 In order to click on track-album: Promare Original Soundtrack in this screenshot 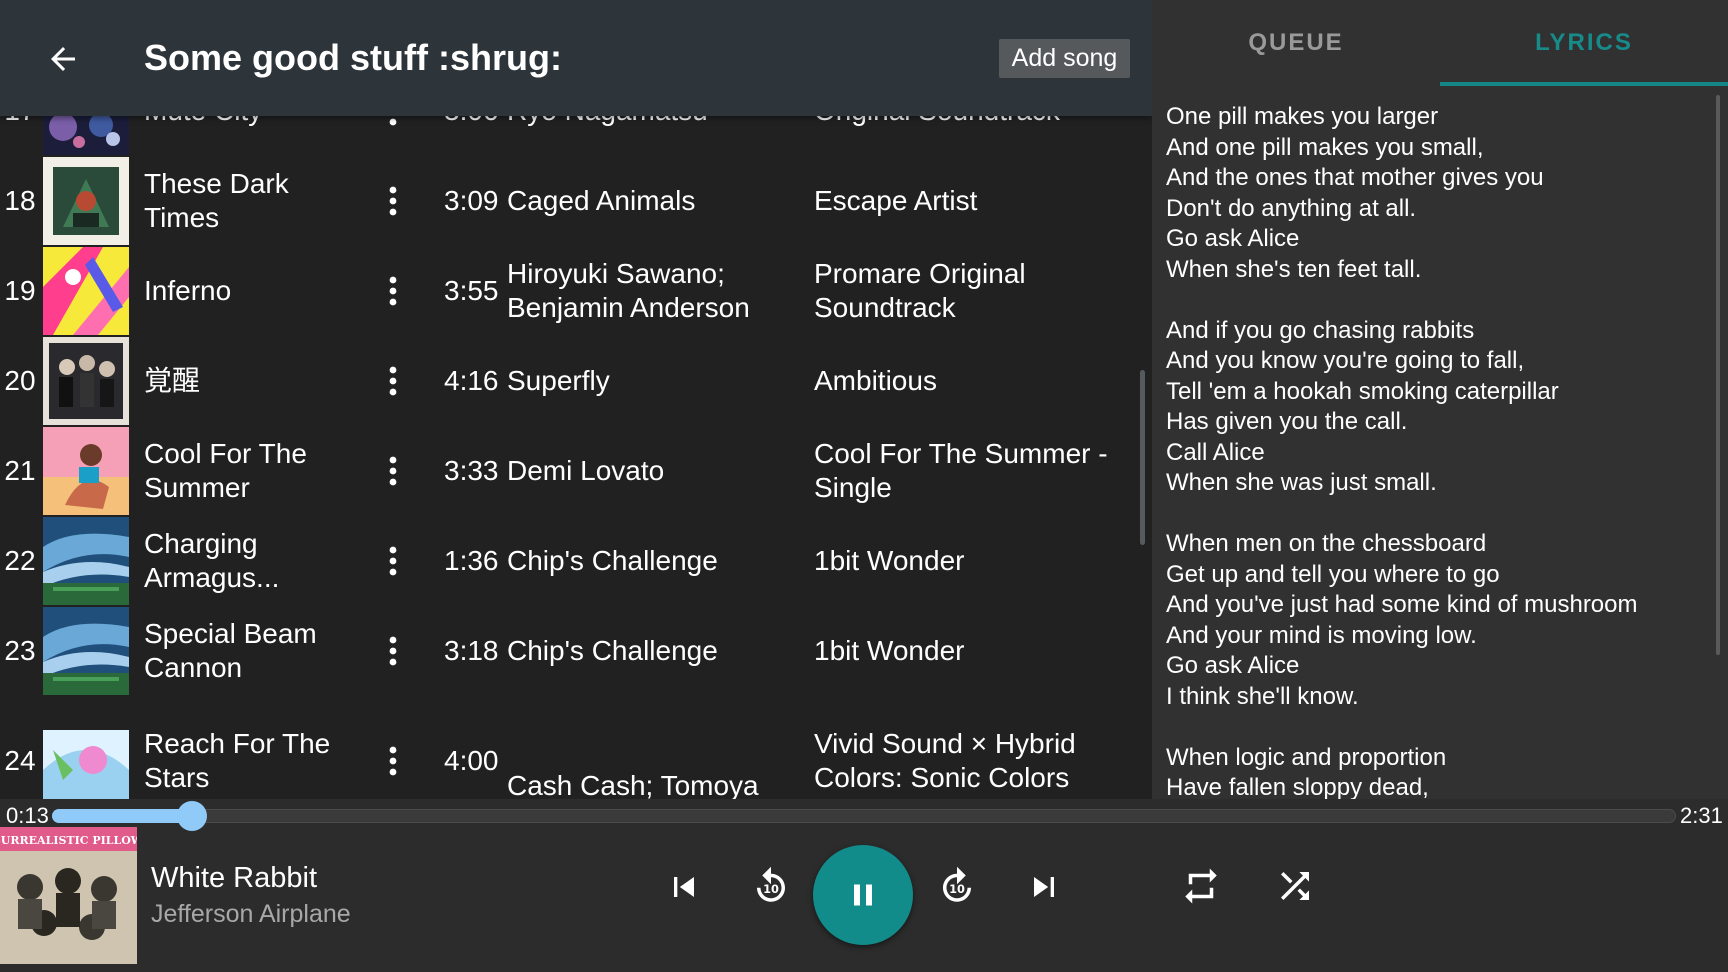, I will do `click(920, 290)`.